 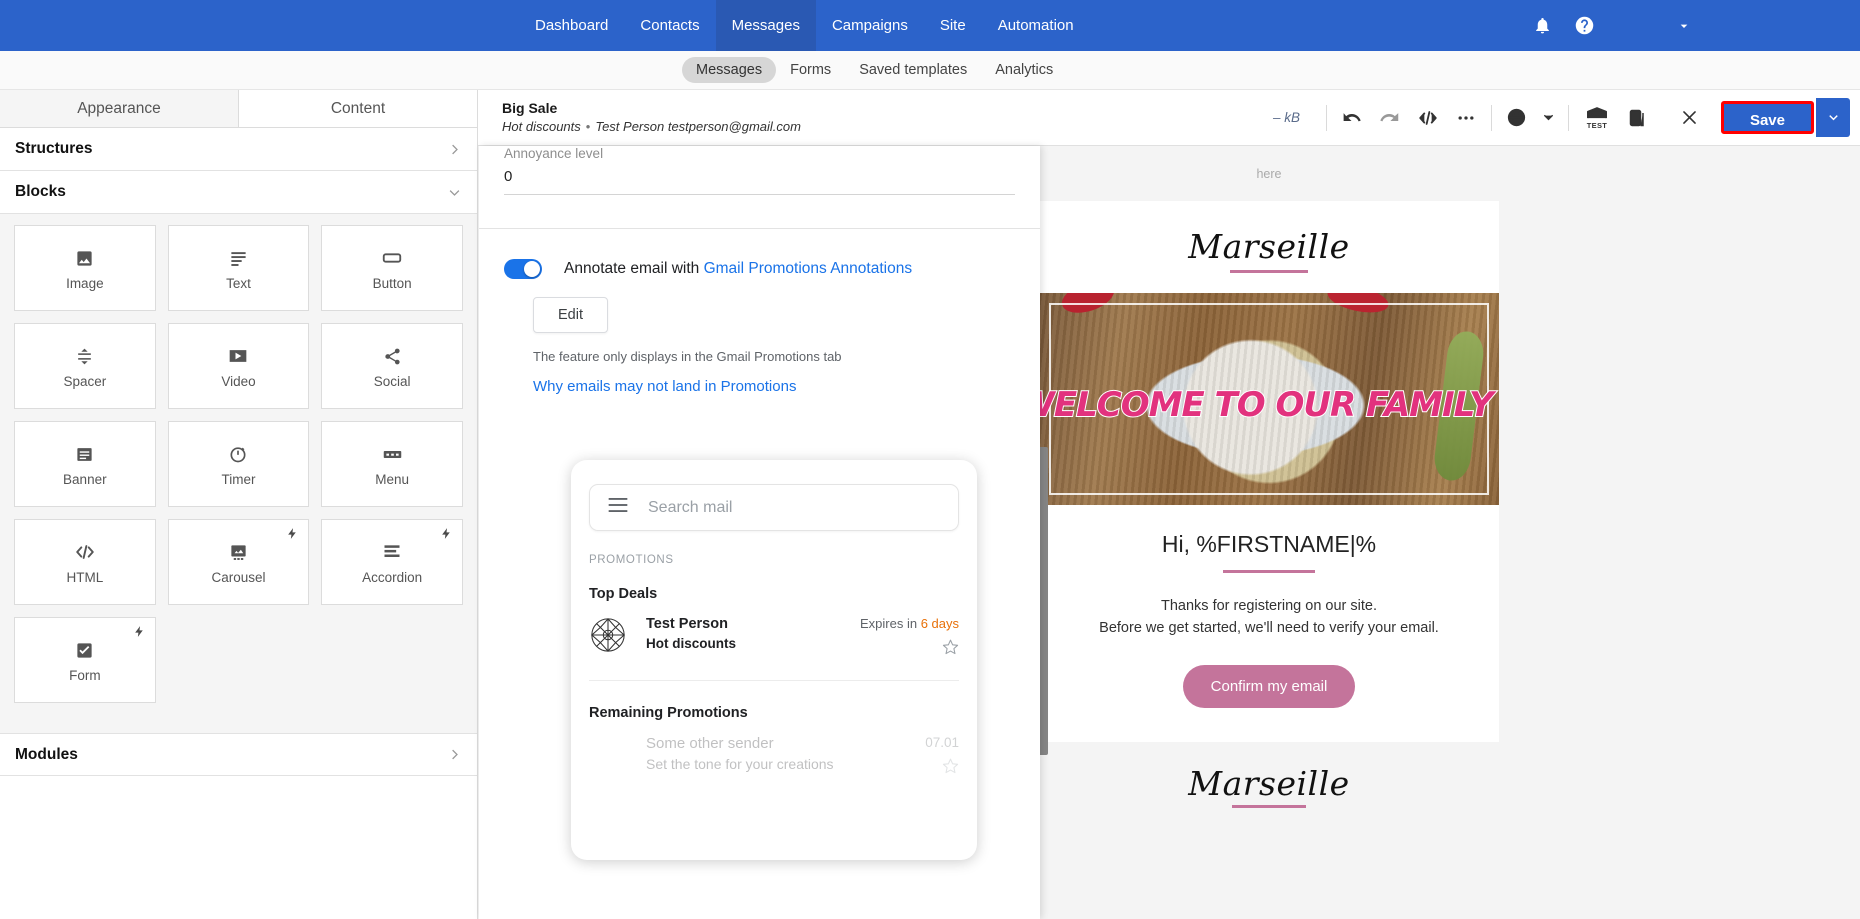 I want to click on block-carousel: Carousel, so click(x=238, y=562).